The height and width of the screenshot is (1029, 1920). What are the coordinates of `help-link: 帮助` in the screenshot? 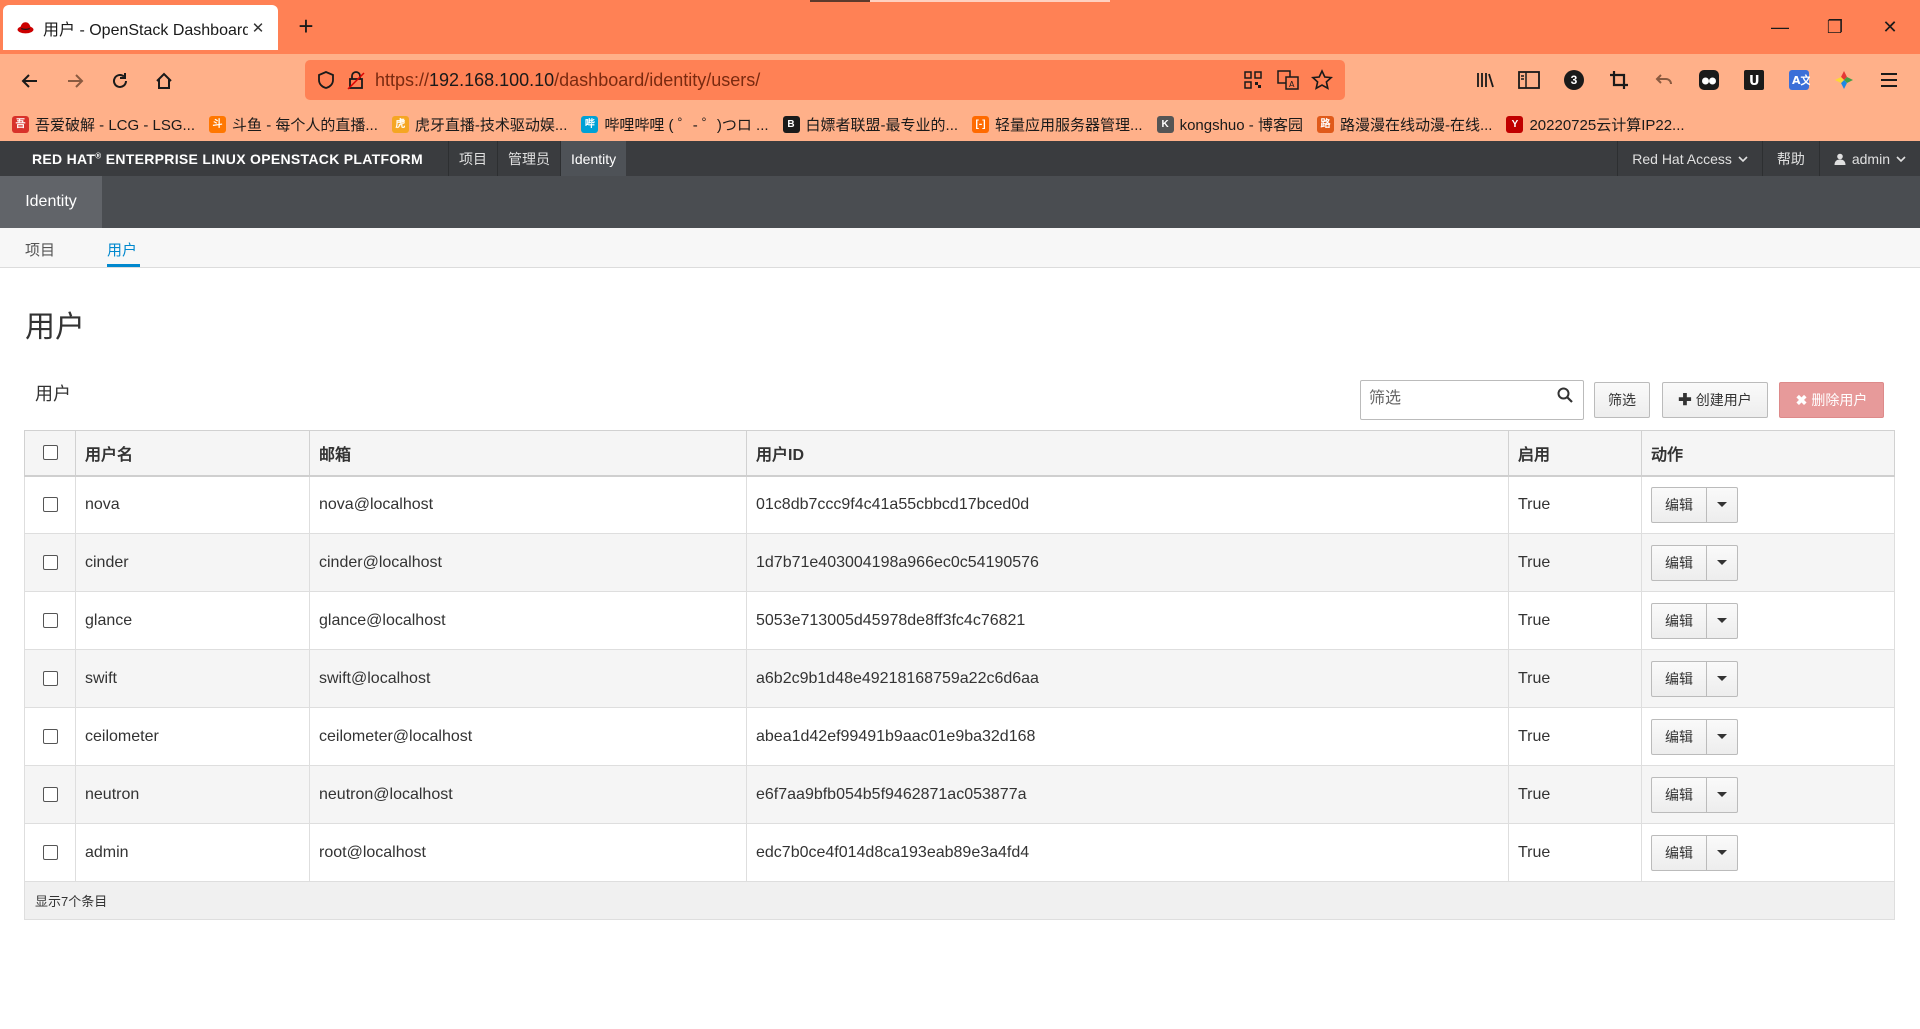 It's located at (1790, 158).